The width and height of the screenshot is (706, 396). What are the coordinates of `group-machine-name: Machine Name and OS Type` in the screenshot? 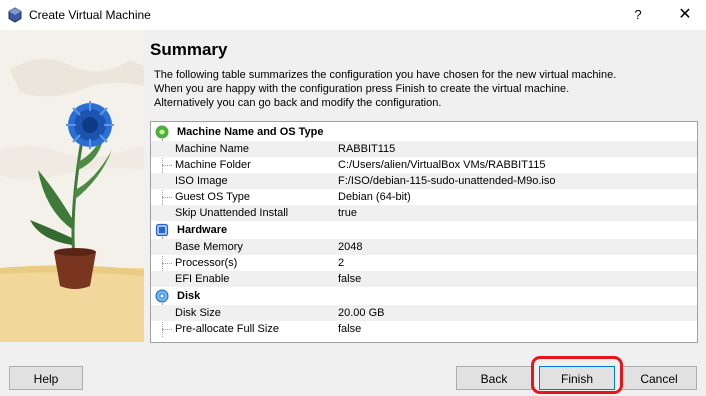 It's located at (424, 132).